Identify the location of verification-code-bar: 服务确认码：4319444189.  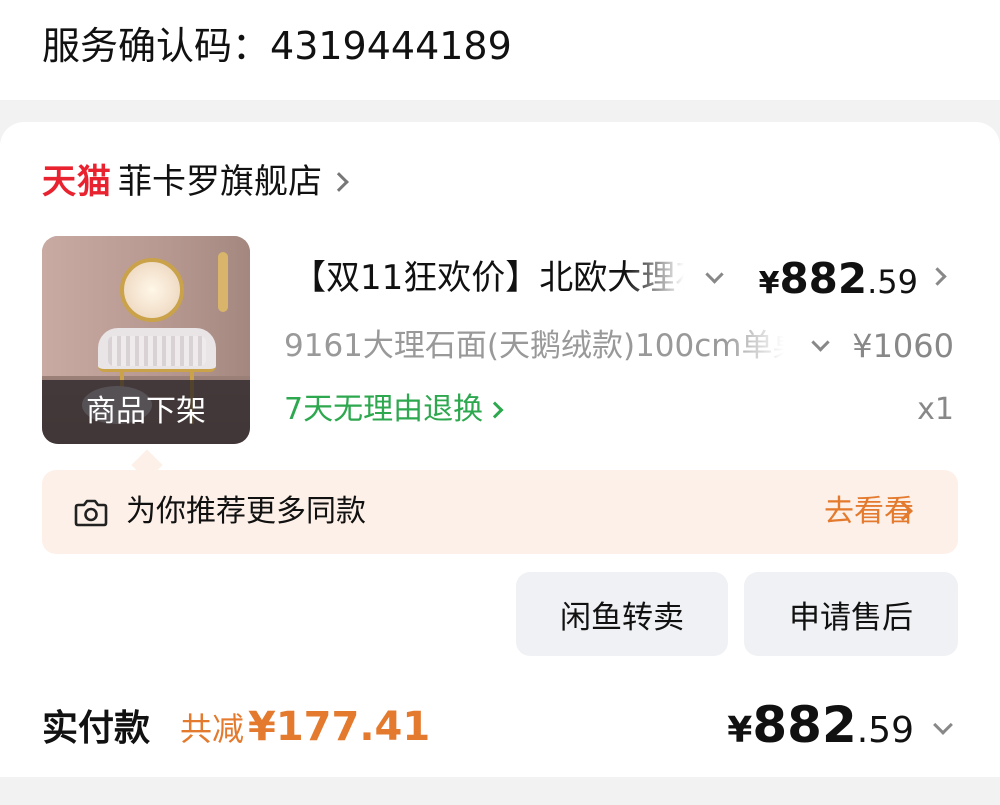
(500, 50).